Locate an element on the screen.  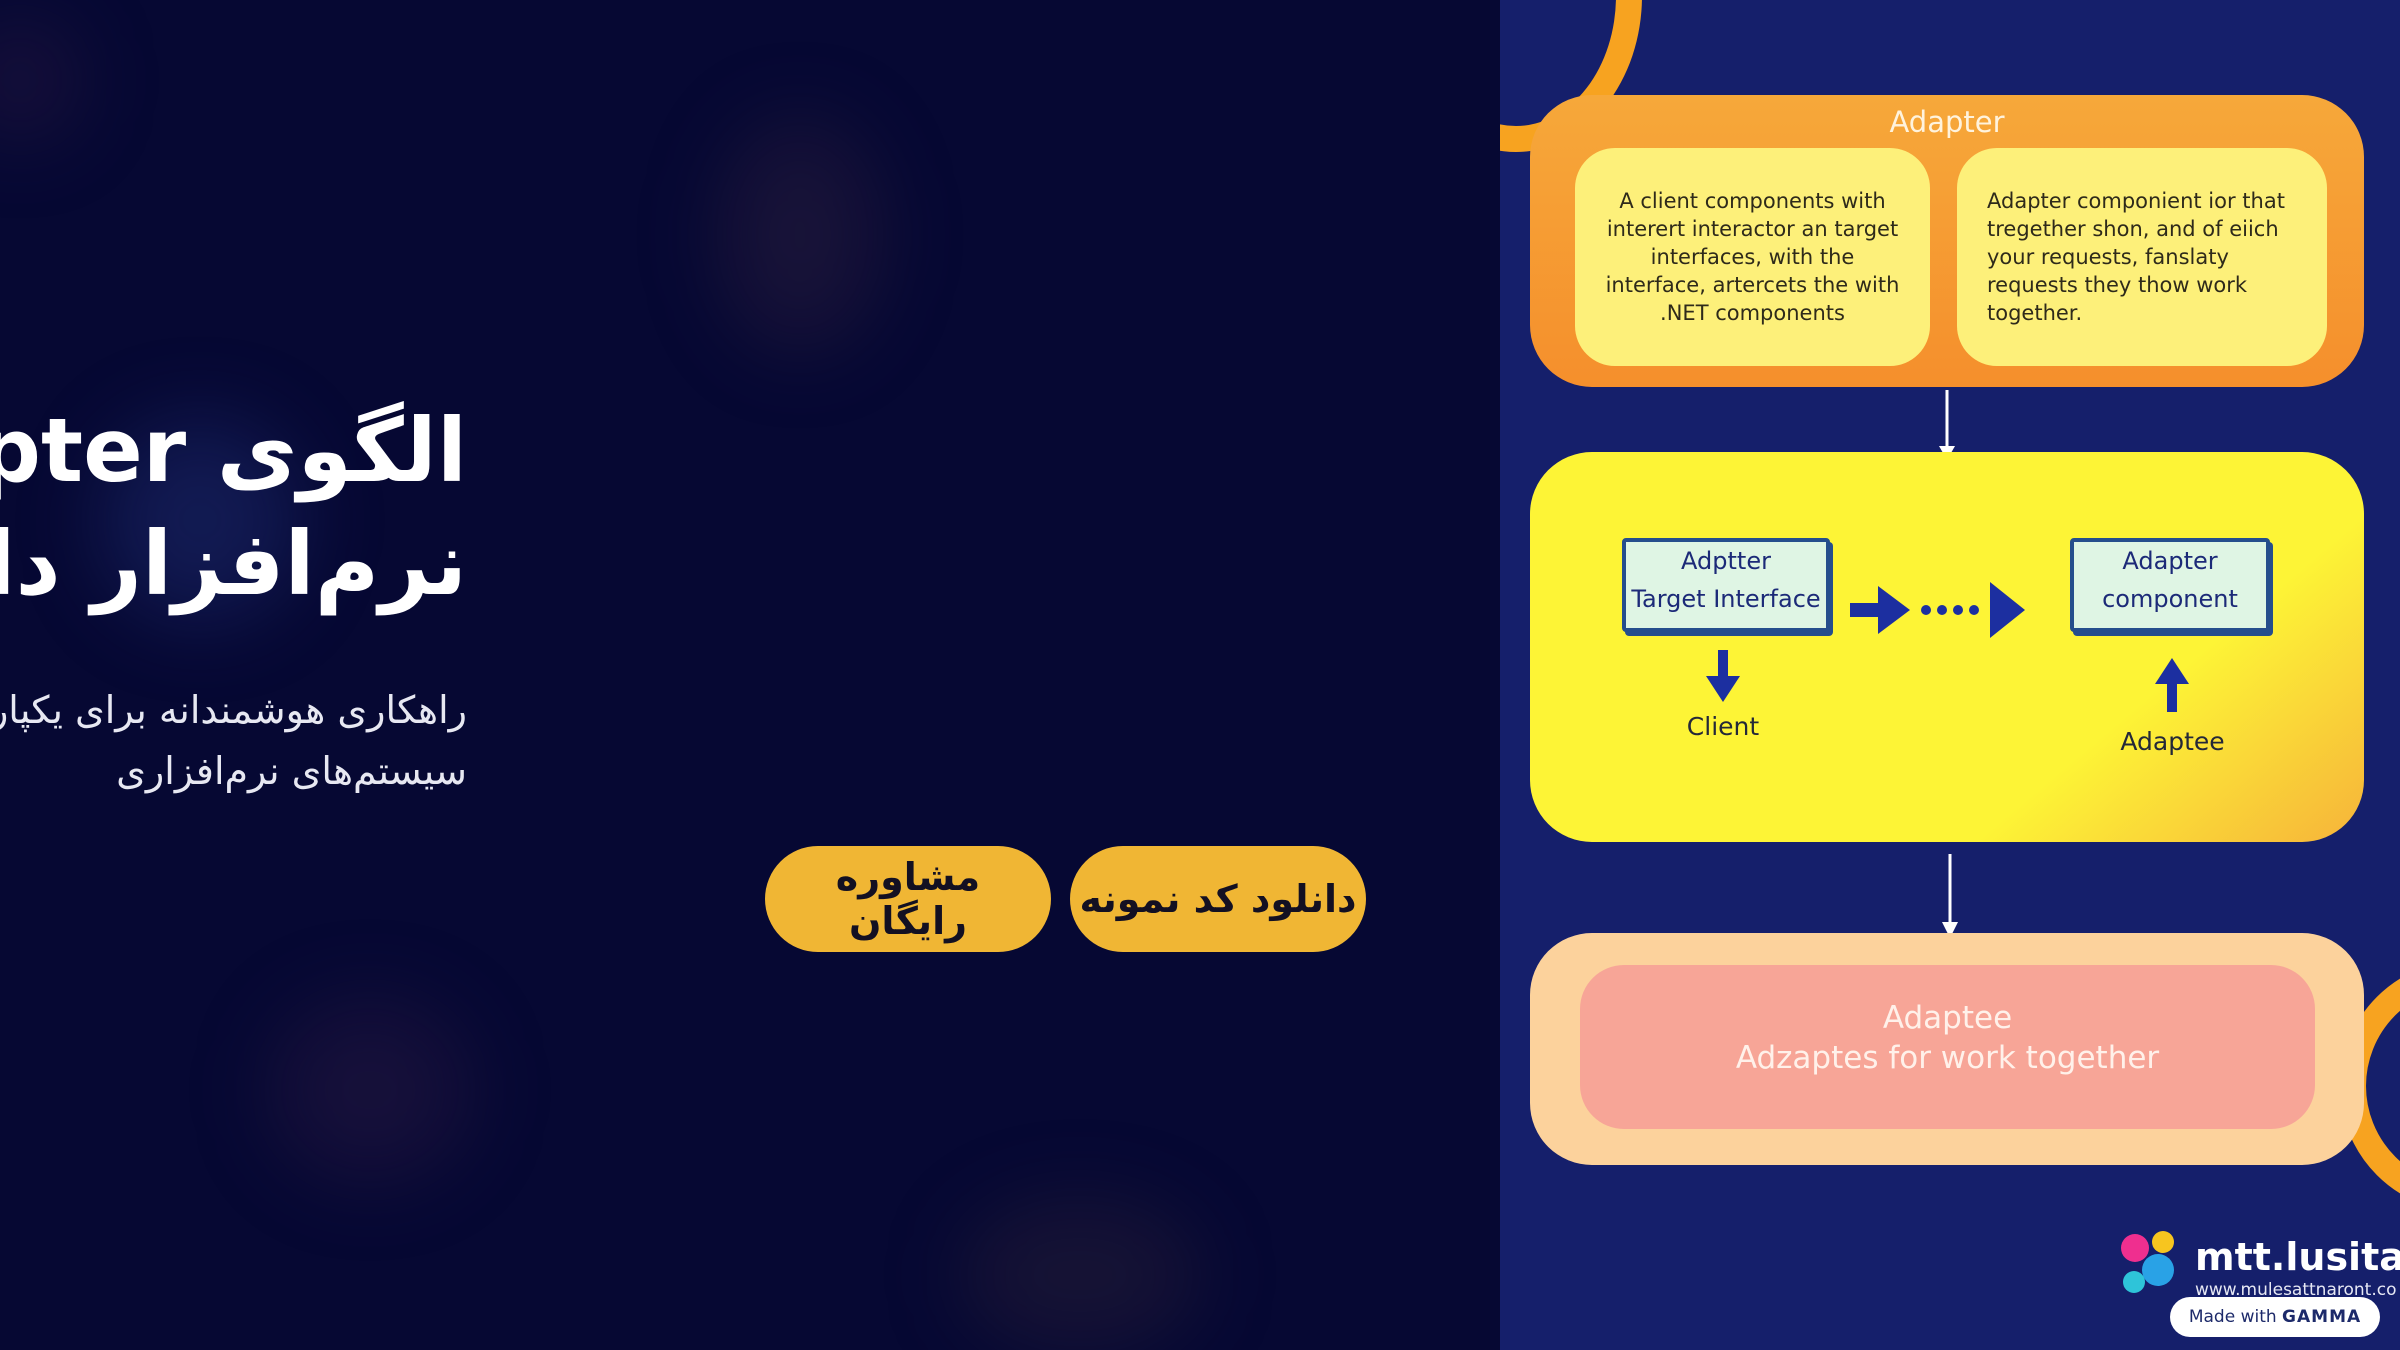
made-with-gamma-badge: Made with GAMMA is located at coordinates (2275, 1317).